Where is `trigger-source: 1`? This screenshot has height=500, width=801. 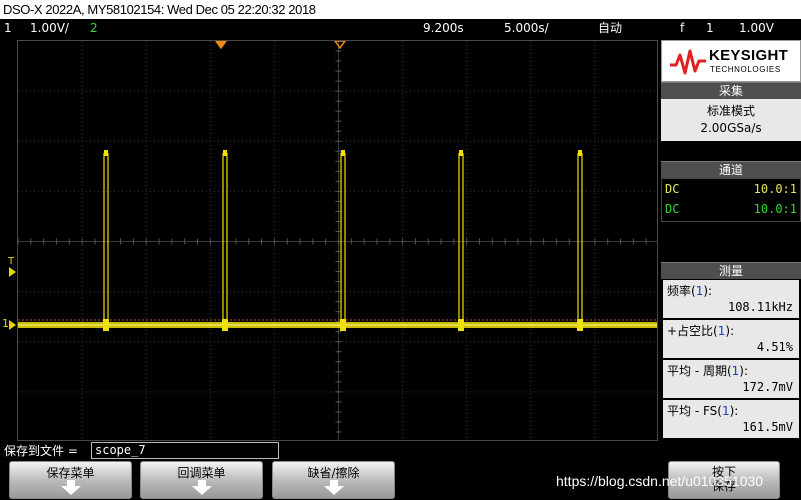 trigger-source: 1 is located at coordinates (710, 28).